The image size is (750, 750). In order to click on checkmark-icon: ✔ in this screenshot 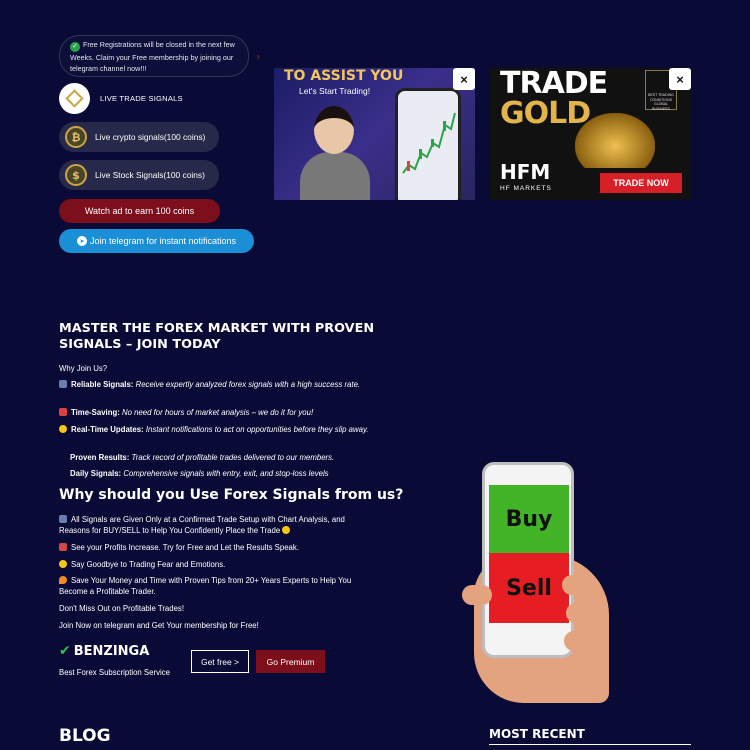, I will do `click(65, 651)`.